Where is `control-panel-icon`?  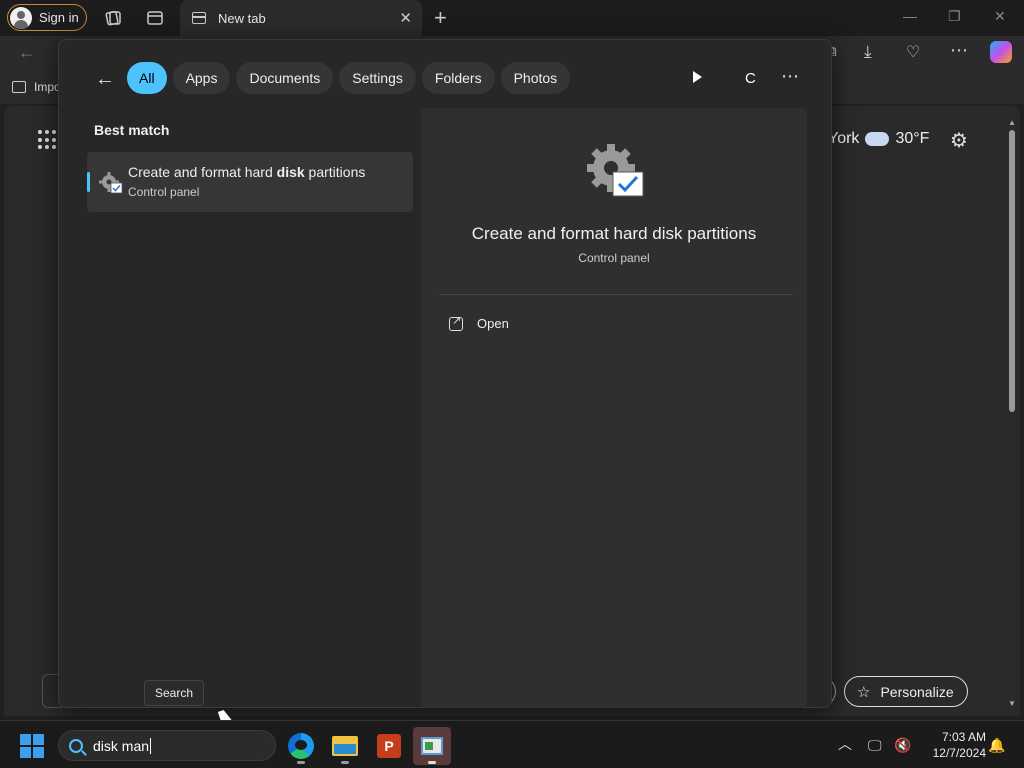 control-panel-icon is located at coordinates (432, 746).